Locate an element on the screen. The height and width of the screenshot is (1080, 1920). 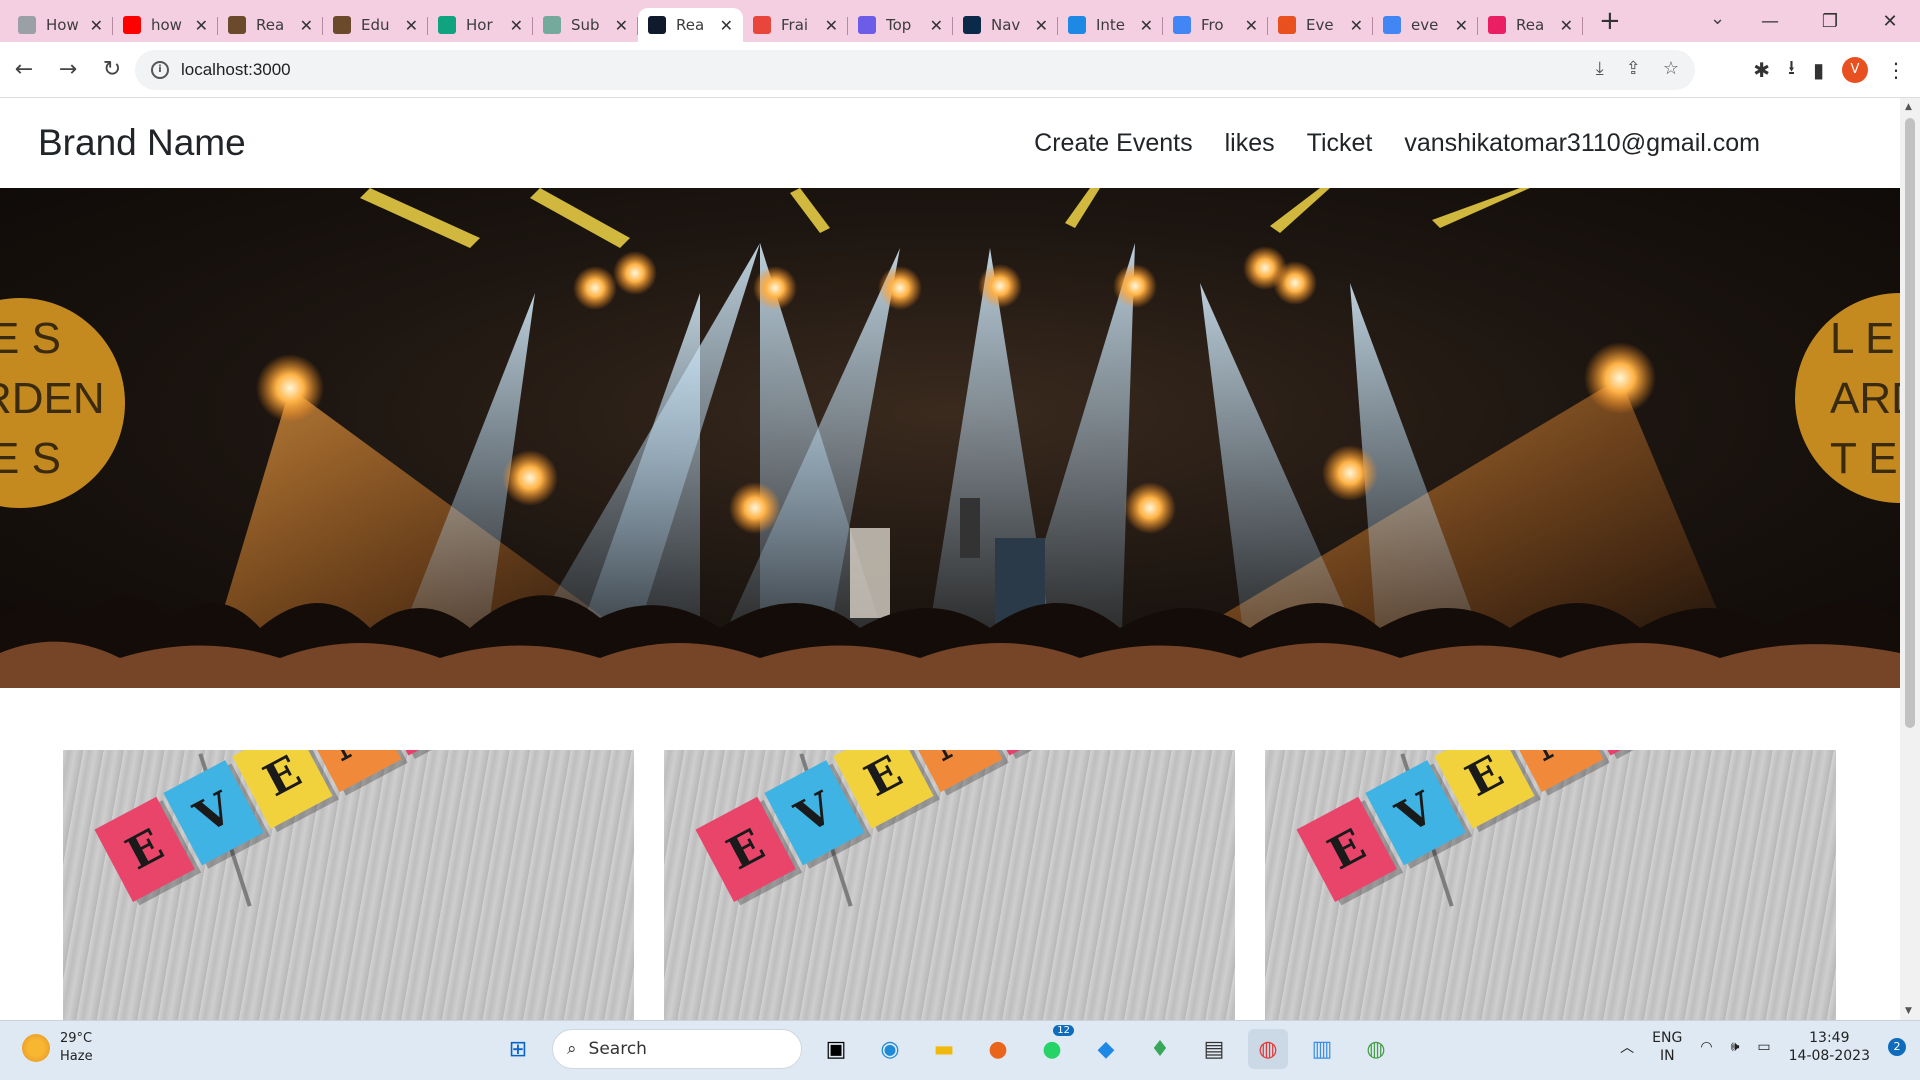
taskbar-search: ⌕ Search is located at coordinates (677, 1049).